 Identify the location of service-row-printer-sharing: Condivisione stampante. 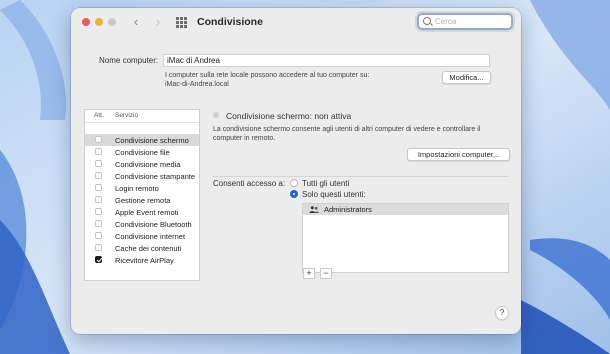
(142, 176).